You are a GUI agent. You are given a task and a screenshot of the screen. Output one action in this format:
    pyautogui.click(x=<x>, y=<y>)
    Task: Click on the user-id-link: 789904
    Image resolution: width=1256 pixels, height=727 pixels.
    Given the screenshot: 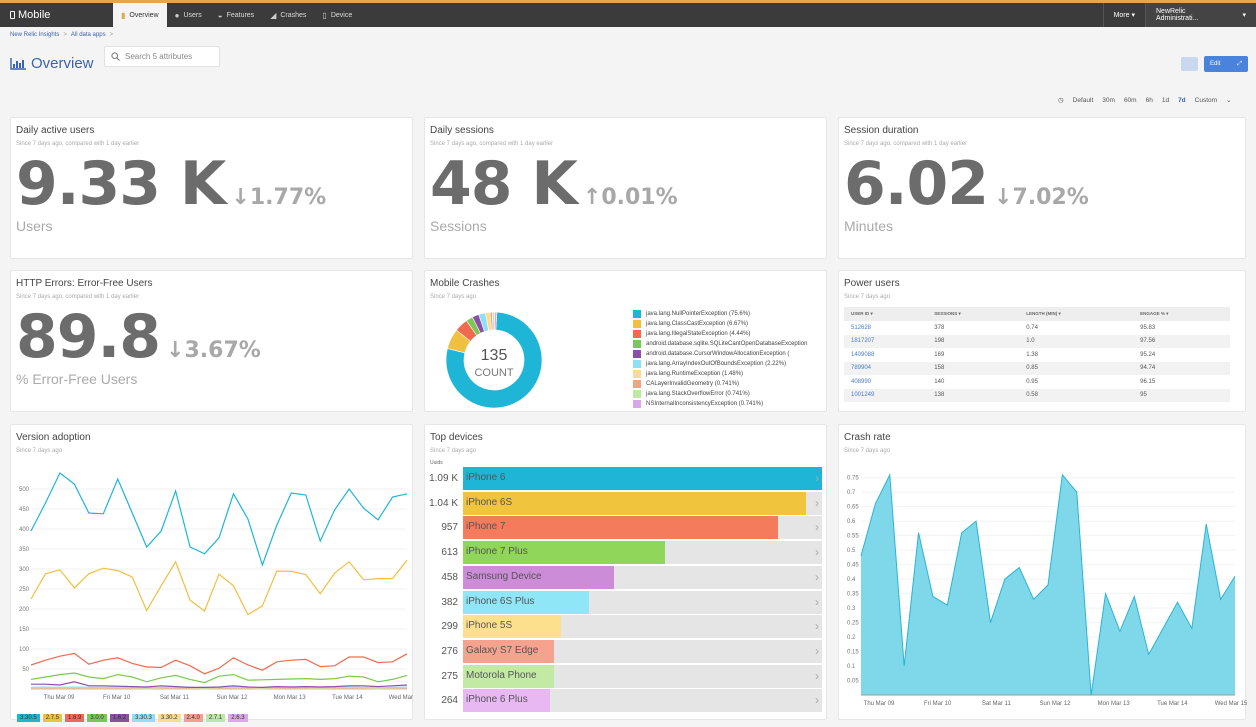 What is the action you would take?
    pyautogui.click(x=886, y=368)
    